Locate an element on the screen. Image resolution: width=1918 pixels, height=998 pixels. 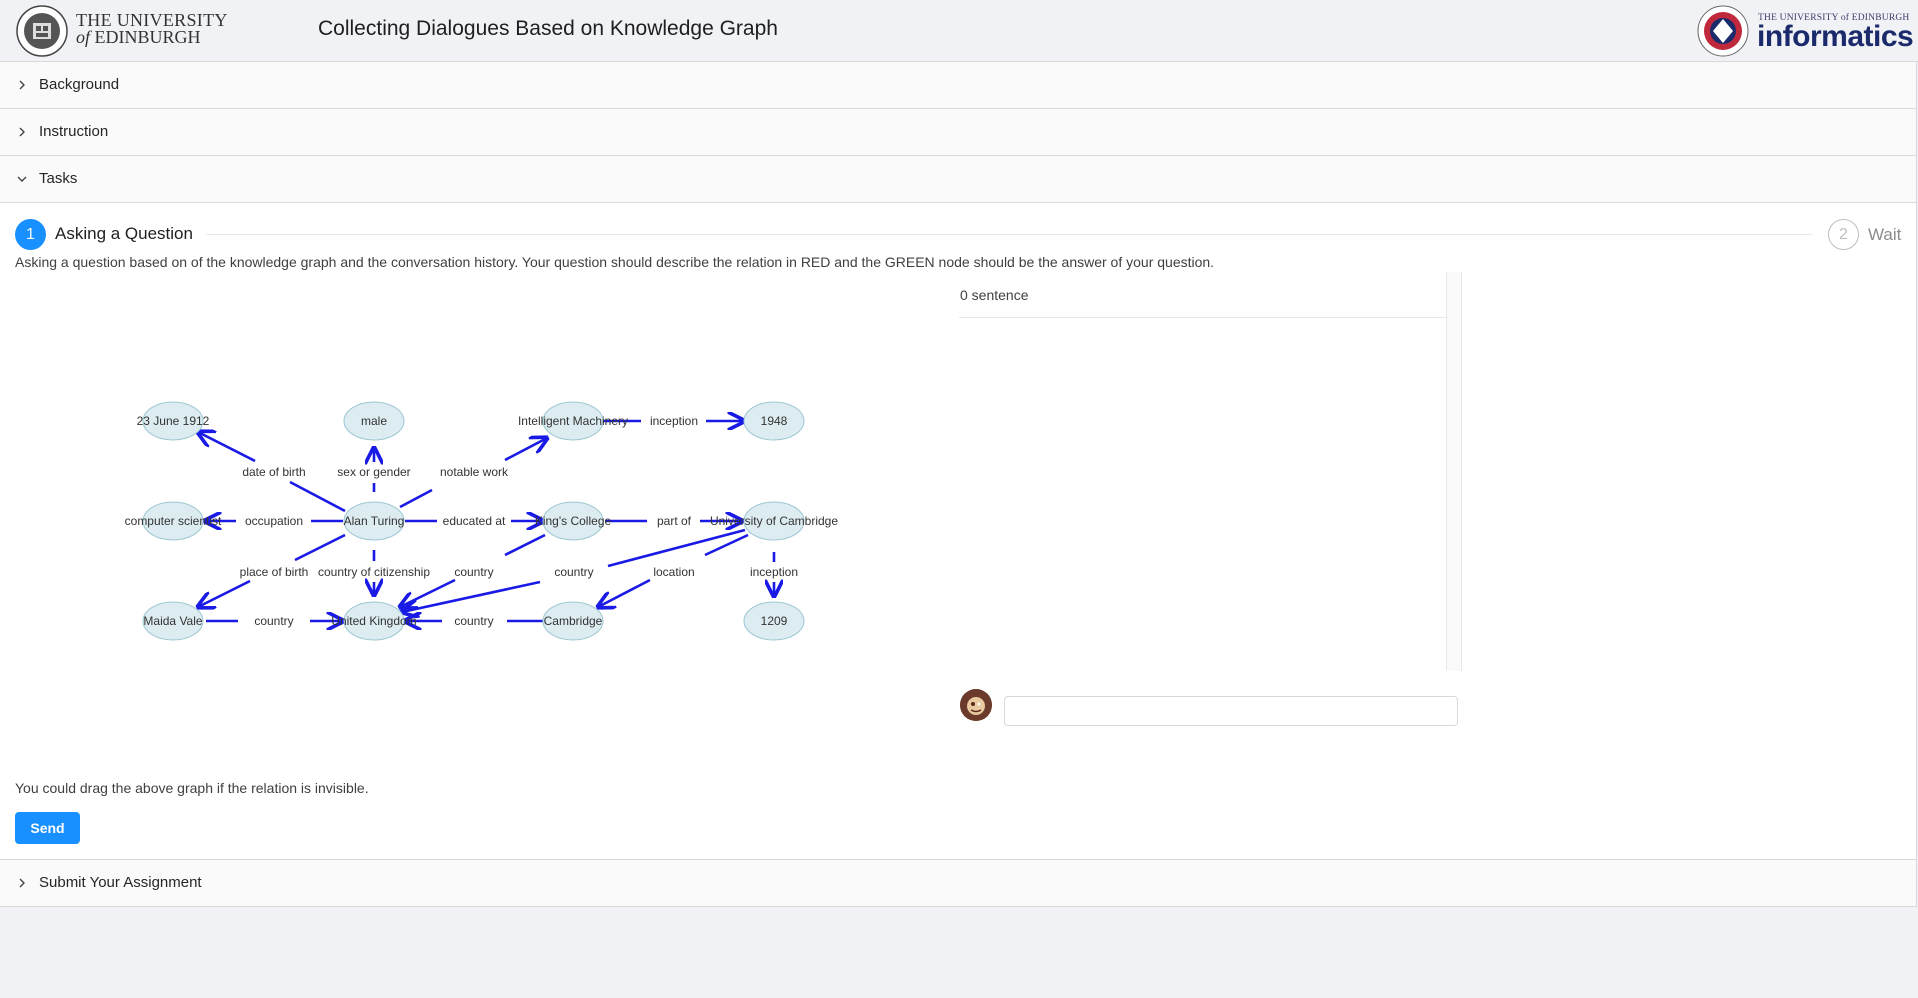
node-label: United Kingdom is located at coordinates (373, 621).